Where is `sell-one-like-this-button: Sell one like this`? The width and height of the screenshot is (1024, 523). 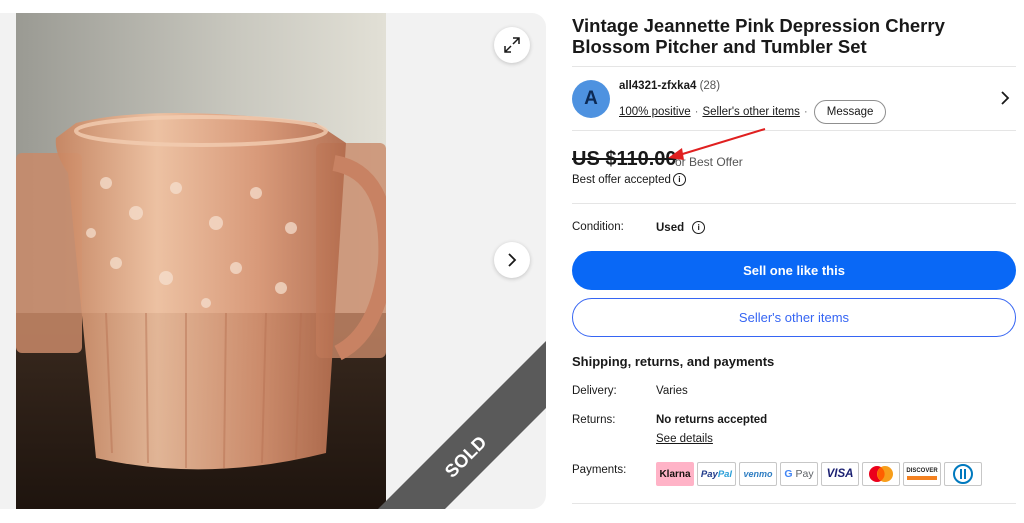
sell-one-like-this-button: Sell one like this is located at coordinates (794, 270).